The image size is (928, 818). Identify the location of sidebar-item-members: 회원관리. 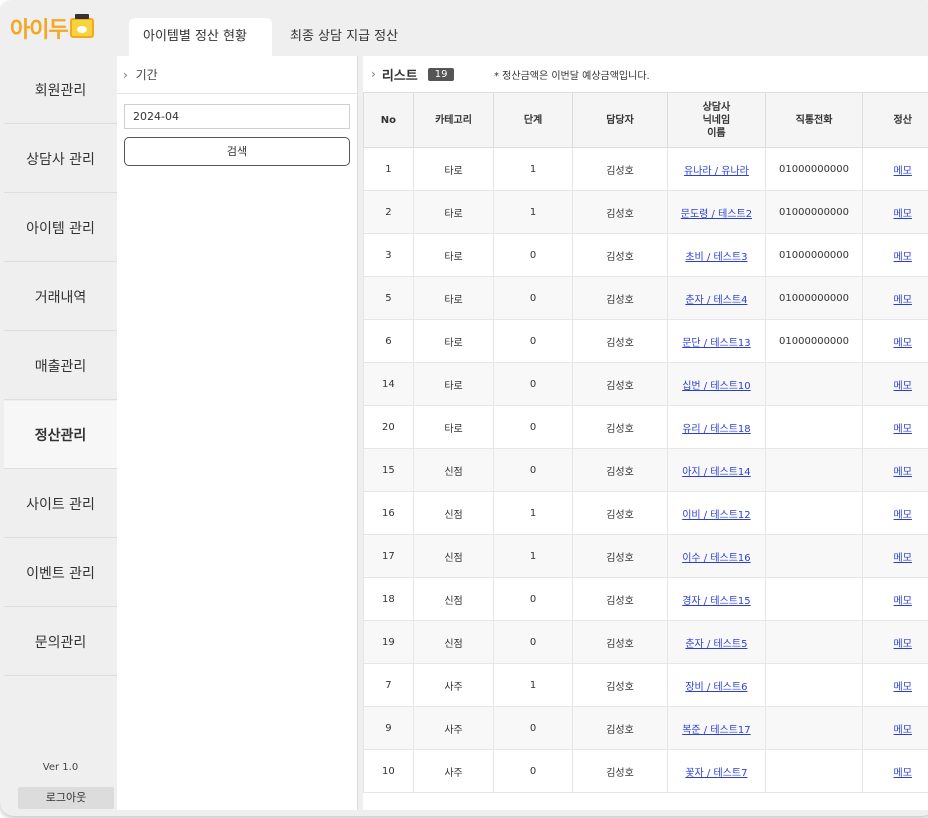
(60, 90).